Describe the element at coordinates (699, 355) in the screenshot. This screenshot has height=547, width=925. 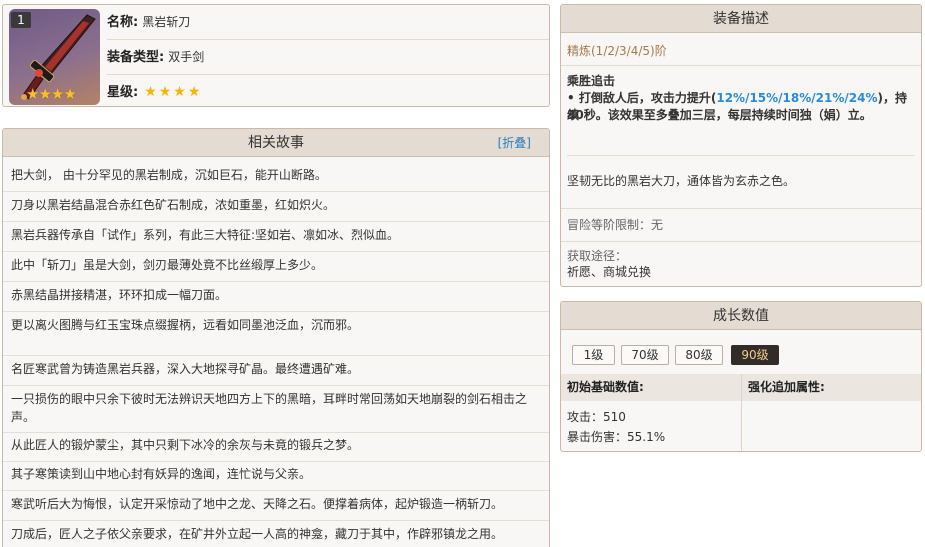
I see `level-button-80: 80级` at that location.